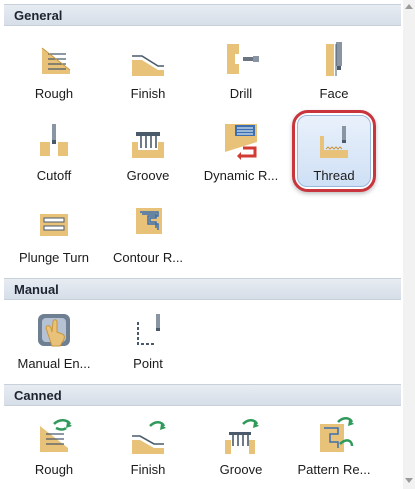 The width and height of the screenshot is (415, 489). What do you see at coordinates (54, 225) in the screenshot?
I see `plunge-turn-icon` at bounding box center [54, 225].